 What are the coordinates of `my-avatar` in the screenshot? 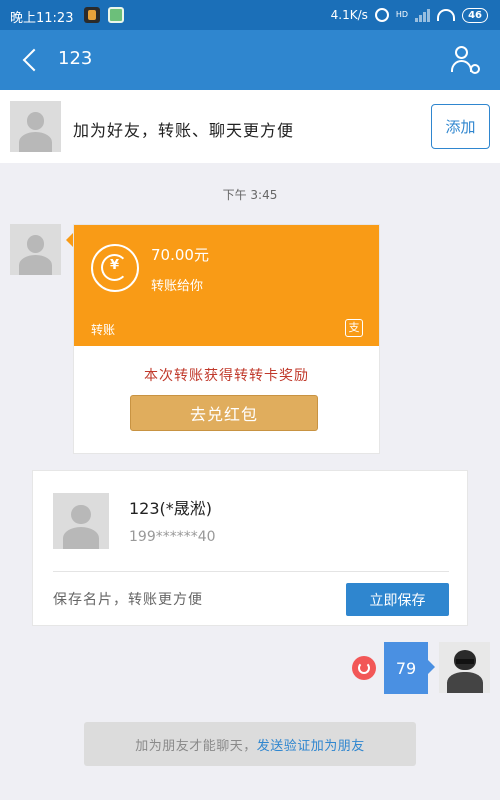 It's located at (464, 667).